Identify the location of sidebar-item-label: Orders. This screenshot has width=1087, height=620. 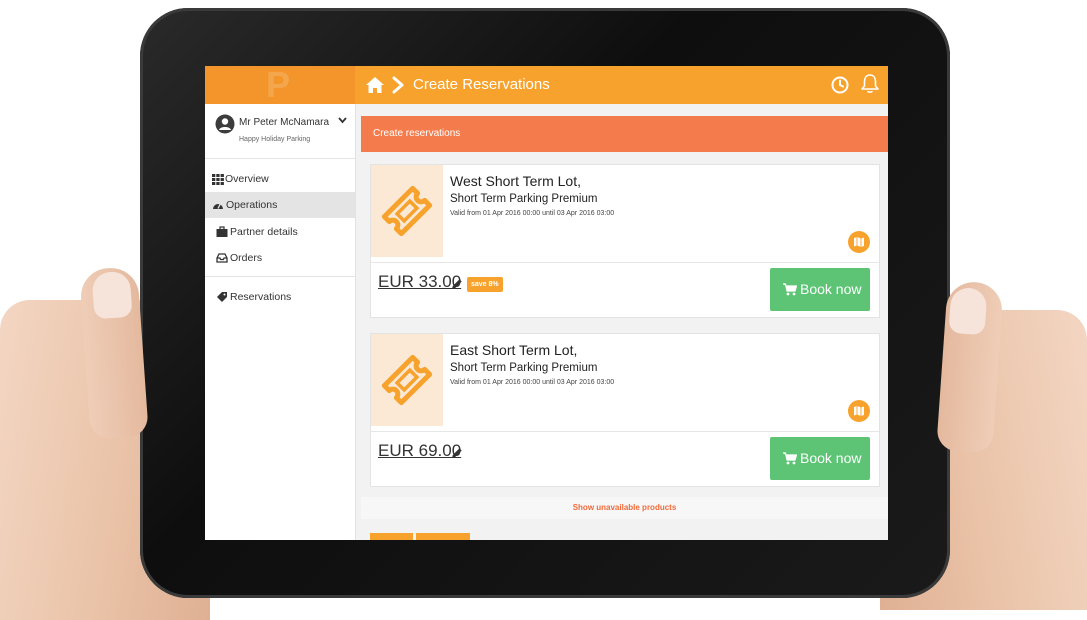
(246, 258).